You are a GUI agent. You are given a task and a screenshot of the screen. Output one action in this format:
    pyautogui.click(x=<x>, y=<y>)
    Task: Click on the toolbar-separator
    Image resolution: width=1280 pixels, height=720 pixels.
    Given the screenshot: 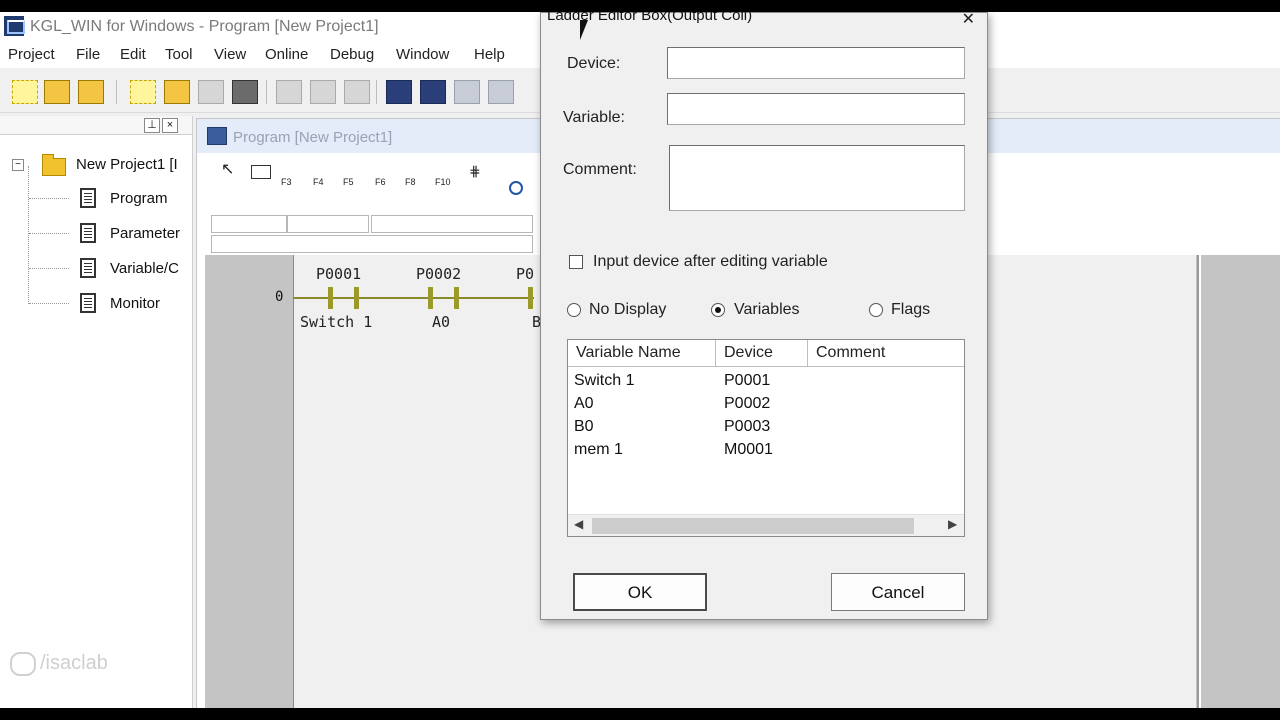 What is the action you would take?
    pyautogui.click(x=376, y=92)
    